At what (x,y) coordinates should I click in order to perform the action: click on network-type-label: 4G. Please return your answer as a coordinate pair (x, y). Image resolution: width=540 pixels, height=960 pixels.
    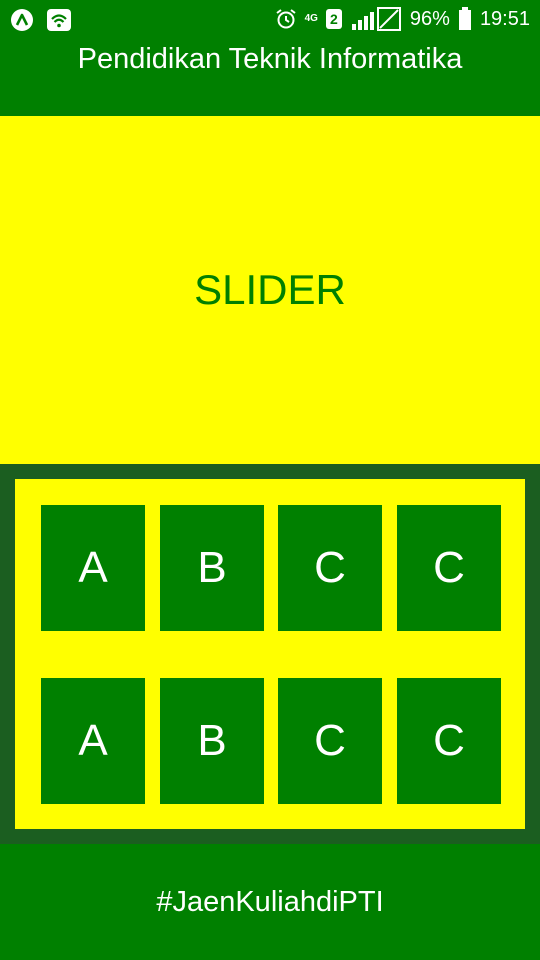
    Looking at the image, I should click on (311, 18).